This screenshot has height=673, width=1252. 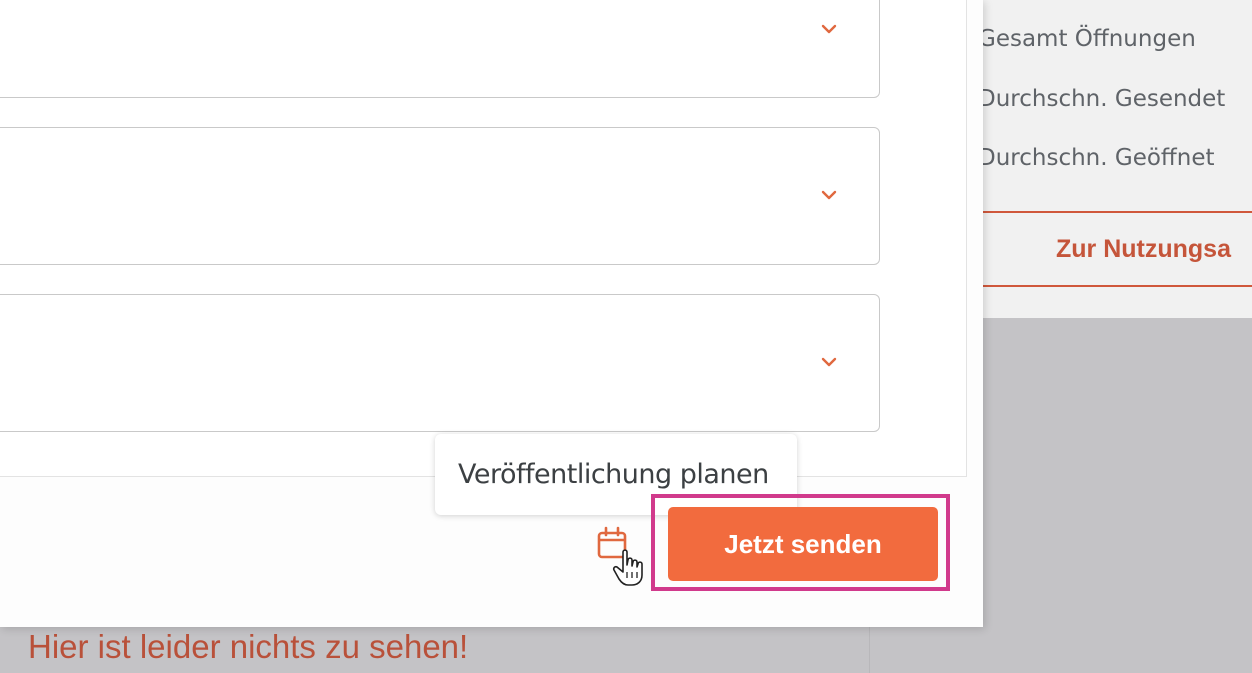 I want to click on stat-avg-opened: Durchschn. Geöffnet, so click(x=1096, y=158).